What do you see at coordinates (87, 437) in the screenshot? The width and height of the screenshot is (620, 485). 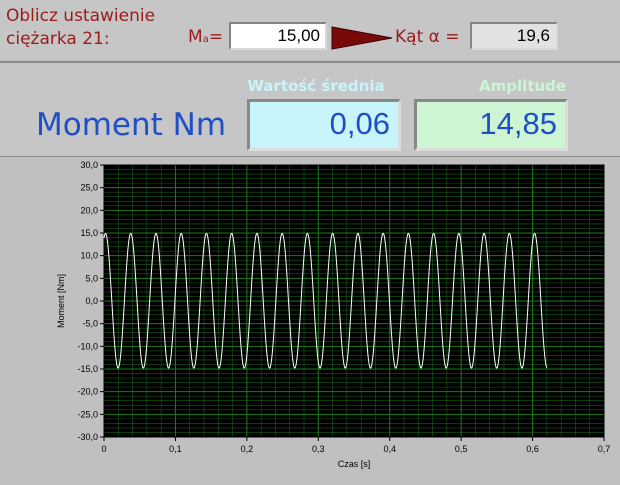 I see `y-tick-label: -30,0` at bounding box center [87, 437].